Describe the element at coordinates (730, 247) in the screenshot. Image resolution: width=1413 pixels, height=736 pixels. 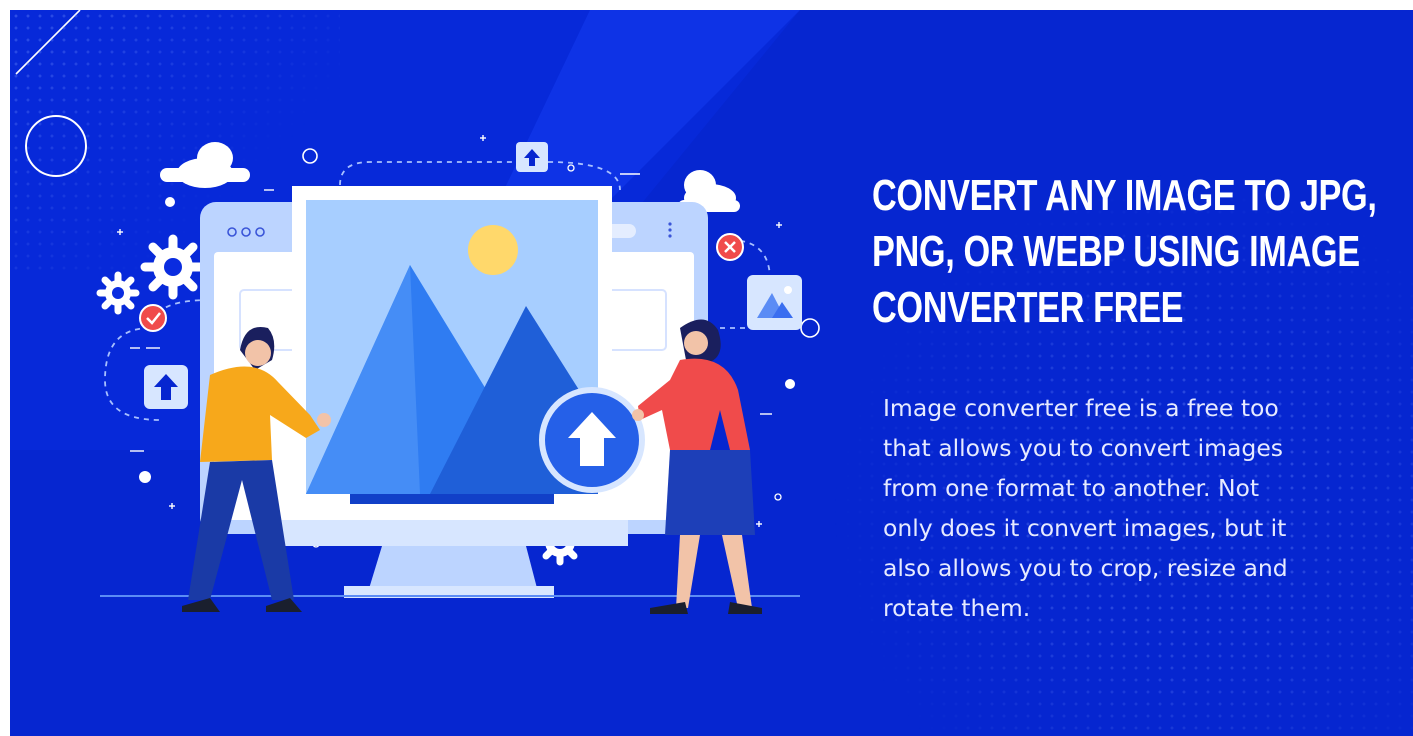
I see `close-icon` at that location.